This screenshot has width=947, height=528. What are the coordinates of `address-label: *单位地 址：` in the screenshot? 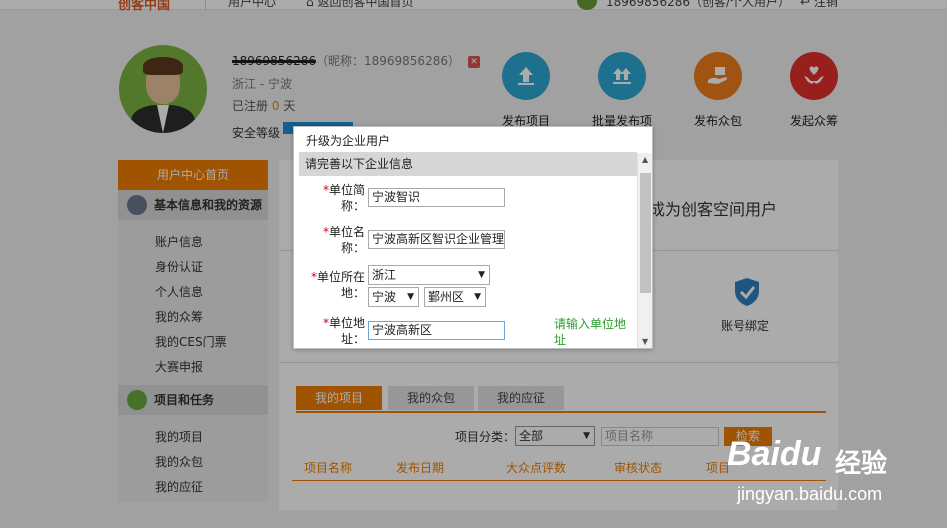 It's located at (342, 331).